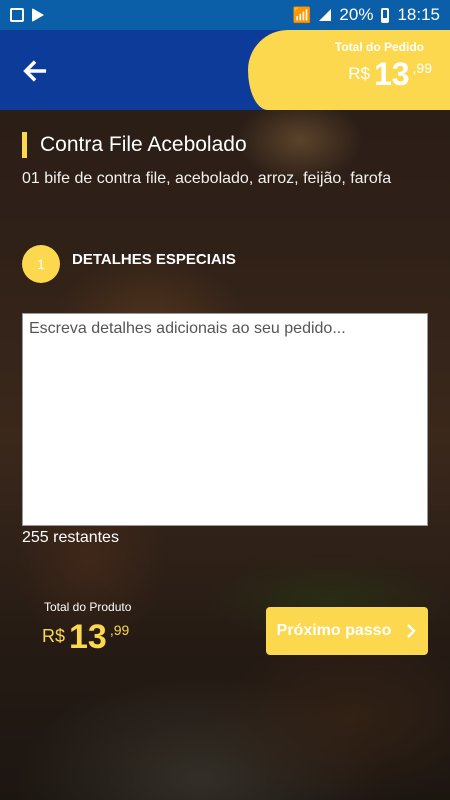  What do you see at coordinates (325, 15) in the screenshot?
I see `signal-icon` at bounding box center [325, 15].